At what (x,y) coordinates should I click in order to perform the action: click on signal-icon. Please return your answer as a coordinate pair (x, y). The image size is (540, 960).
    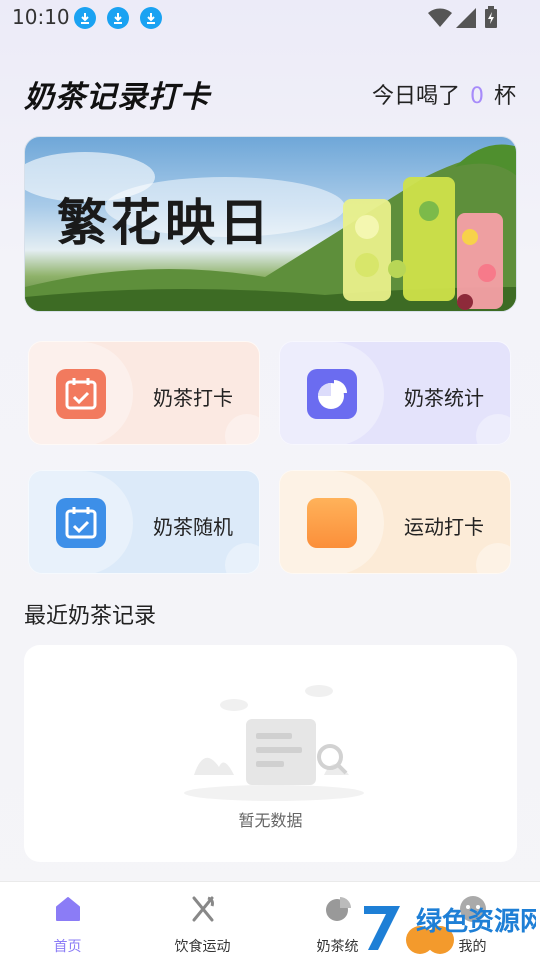
    Looking at the image, I should click on (466, 18).